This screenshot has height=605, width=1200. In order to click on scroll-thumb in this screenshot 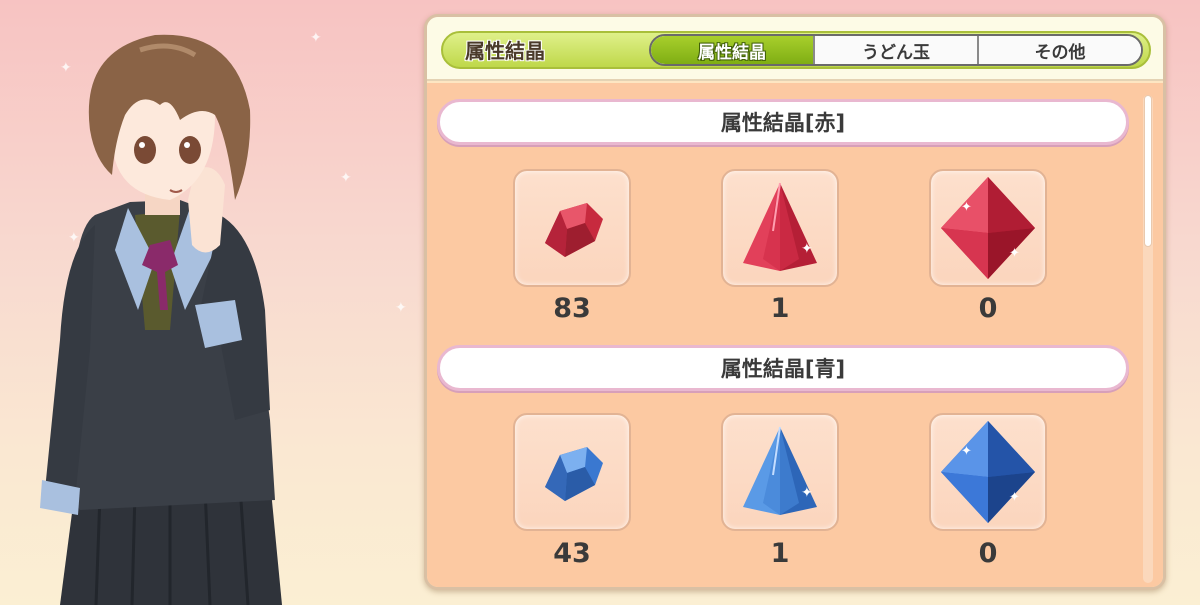, I will do `click(1148, 171)`.